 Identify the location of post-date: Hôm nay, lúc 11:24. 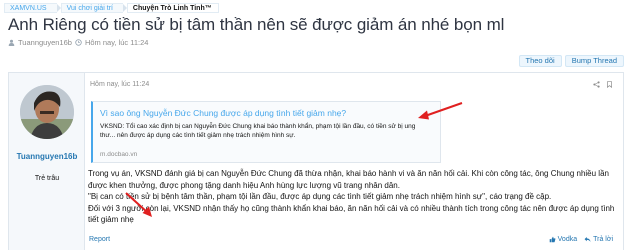
(119, 84).